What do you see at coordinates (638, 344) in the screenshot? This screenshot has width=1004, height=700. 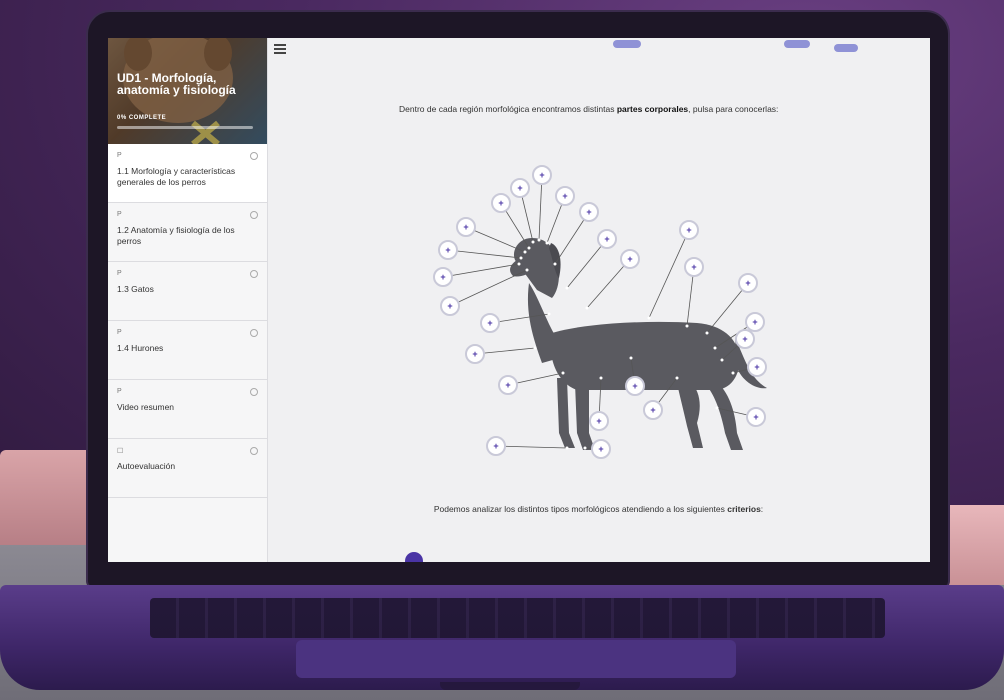 I see `dog-illustration` at bounding box center [638, 344].